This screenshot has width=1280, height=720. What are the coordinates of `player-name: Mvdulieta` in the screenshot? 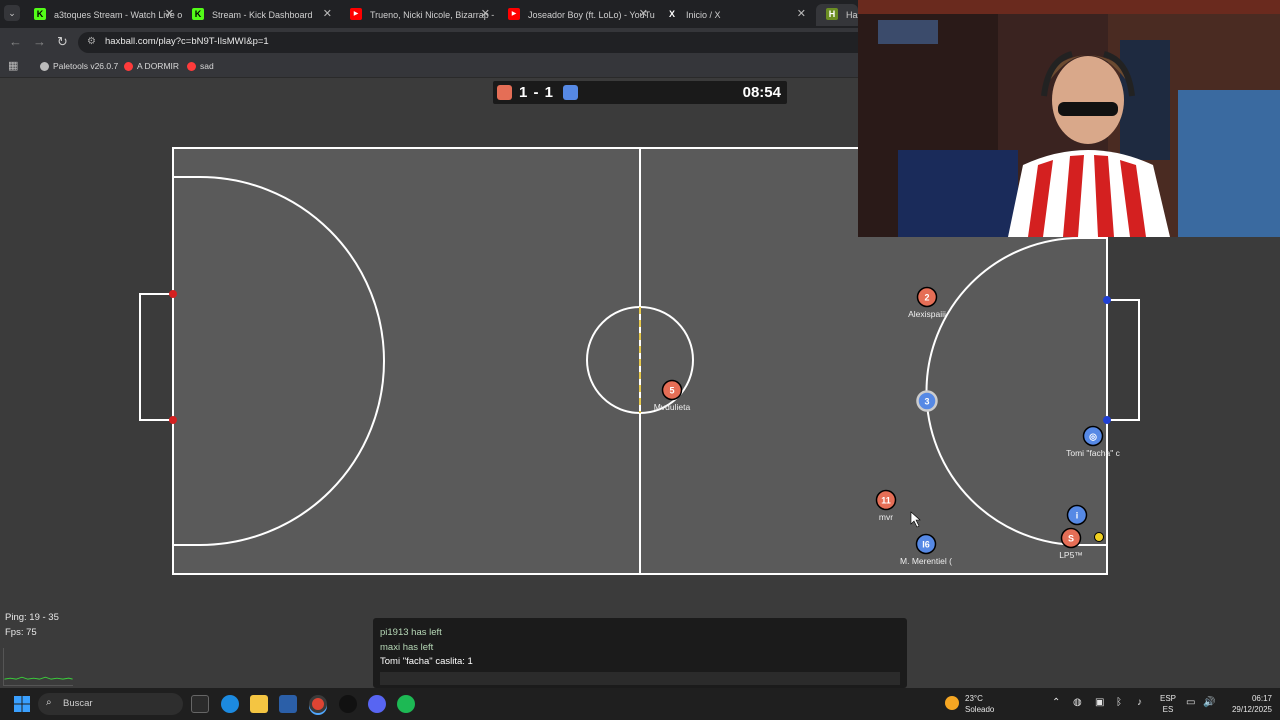 It's located at (672, 407).